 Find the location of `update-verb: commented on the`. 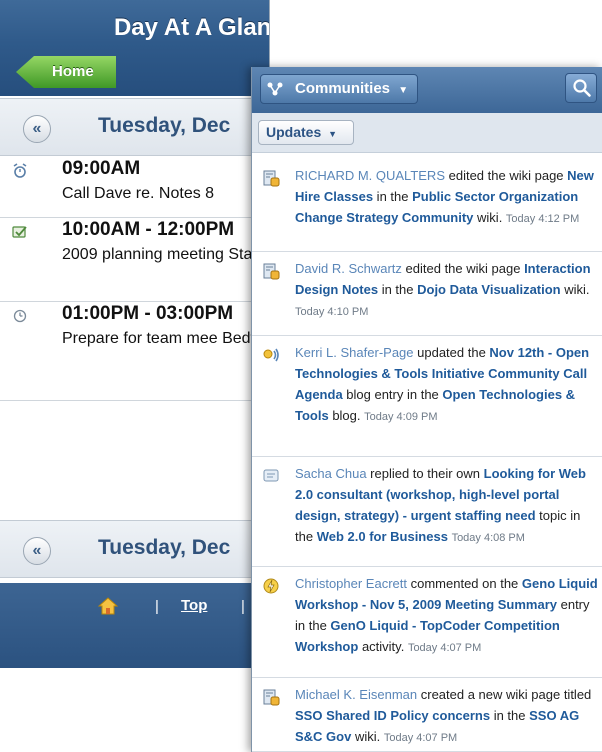

update-verb: commented on the is located at coordinates (464, 583).